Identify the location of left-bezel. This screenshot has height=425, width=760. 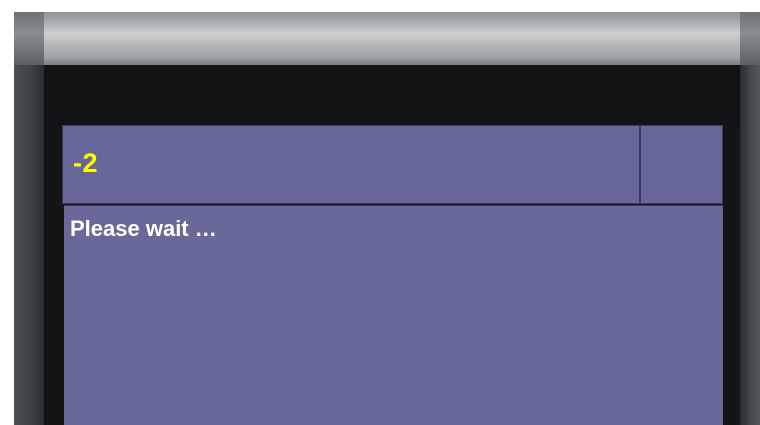
(29, 218).